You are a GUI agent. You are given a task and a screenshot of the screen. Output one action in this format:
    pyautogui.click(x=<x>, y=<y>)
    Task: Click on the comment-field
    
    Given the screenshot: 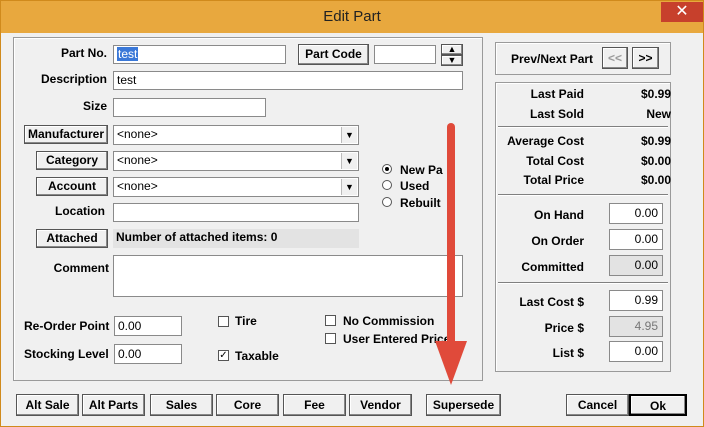 What is the action you would take?
    pyautogui.click(x=288, y=276)
    